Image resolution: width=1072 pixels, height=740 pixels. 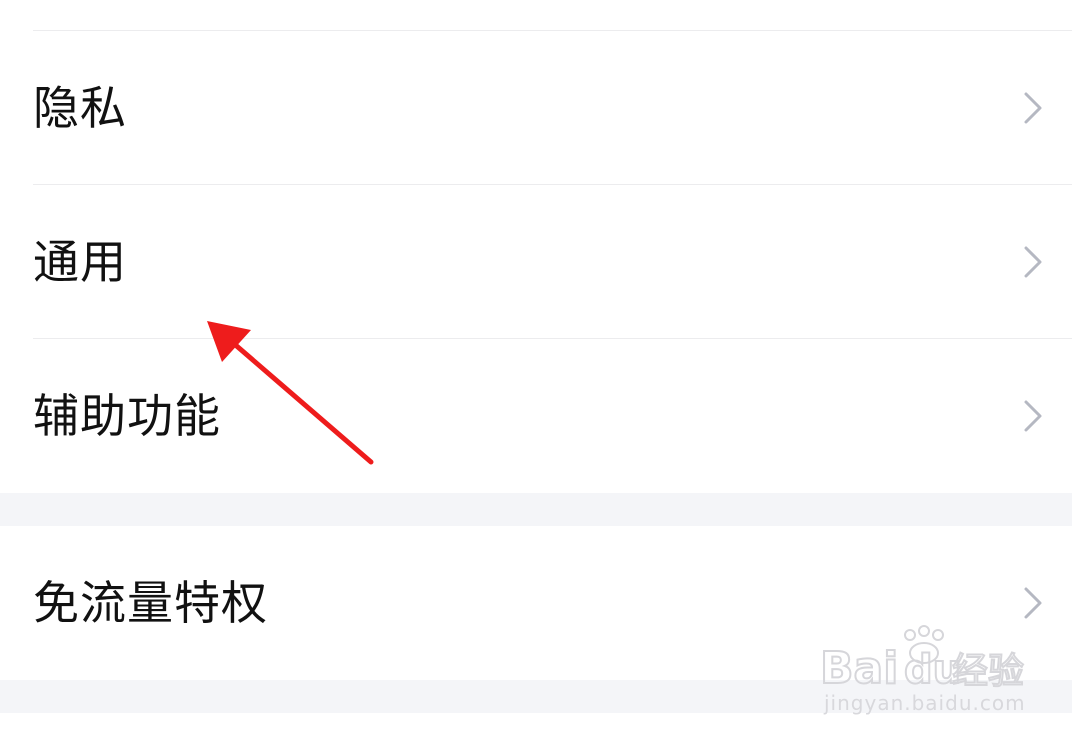 What do you see at coordinates (127, 416) in the screenshot?
I see `settings-item-label: 辅助功能` at bounding box center [127, 416].